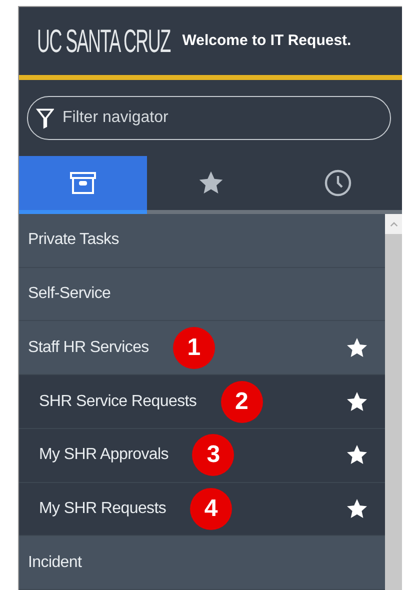  Describe the element at coordinates (393, 402) in the screenshot. I see `scrollbar` at that location.